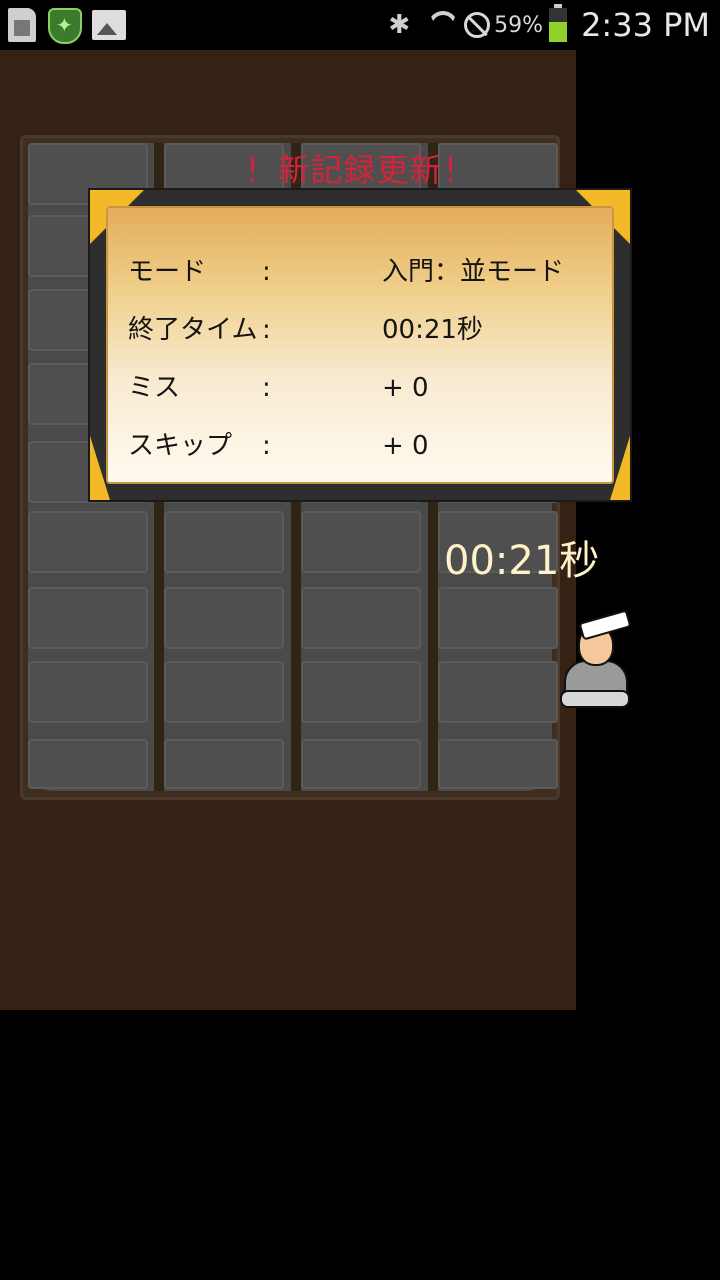 The image size is (720, 1280). Describe the element at coordinates (167, 272) in the screenshot. I see `result-label: モード` at that location.